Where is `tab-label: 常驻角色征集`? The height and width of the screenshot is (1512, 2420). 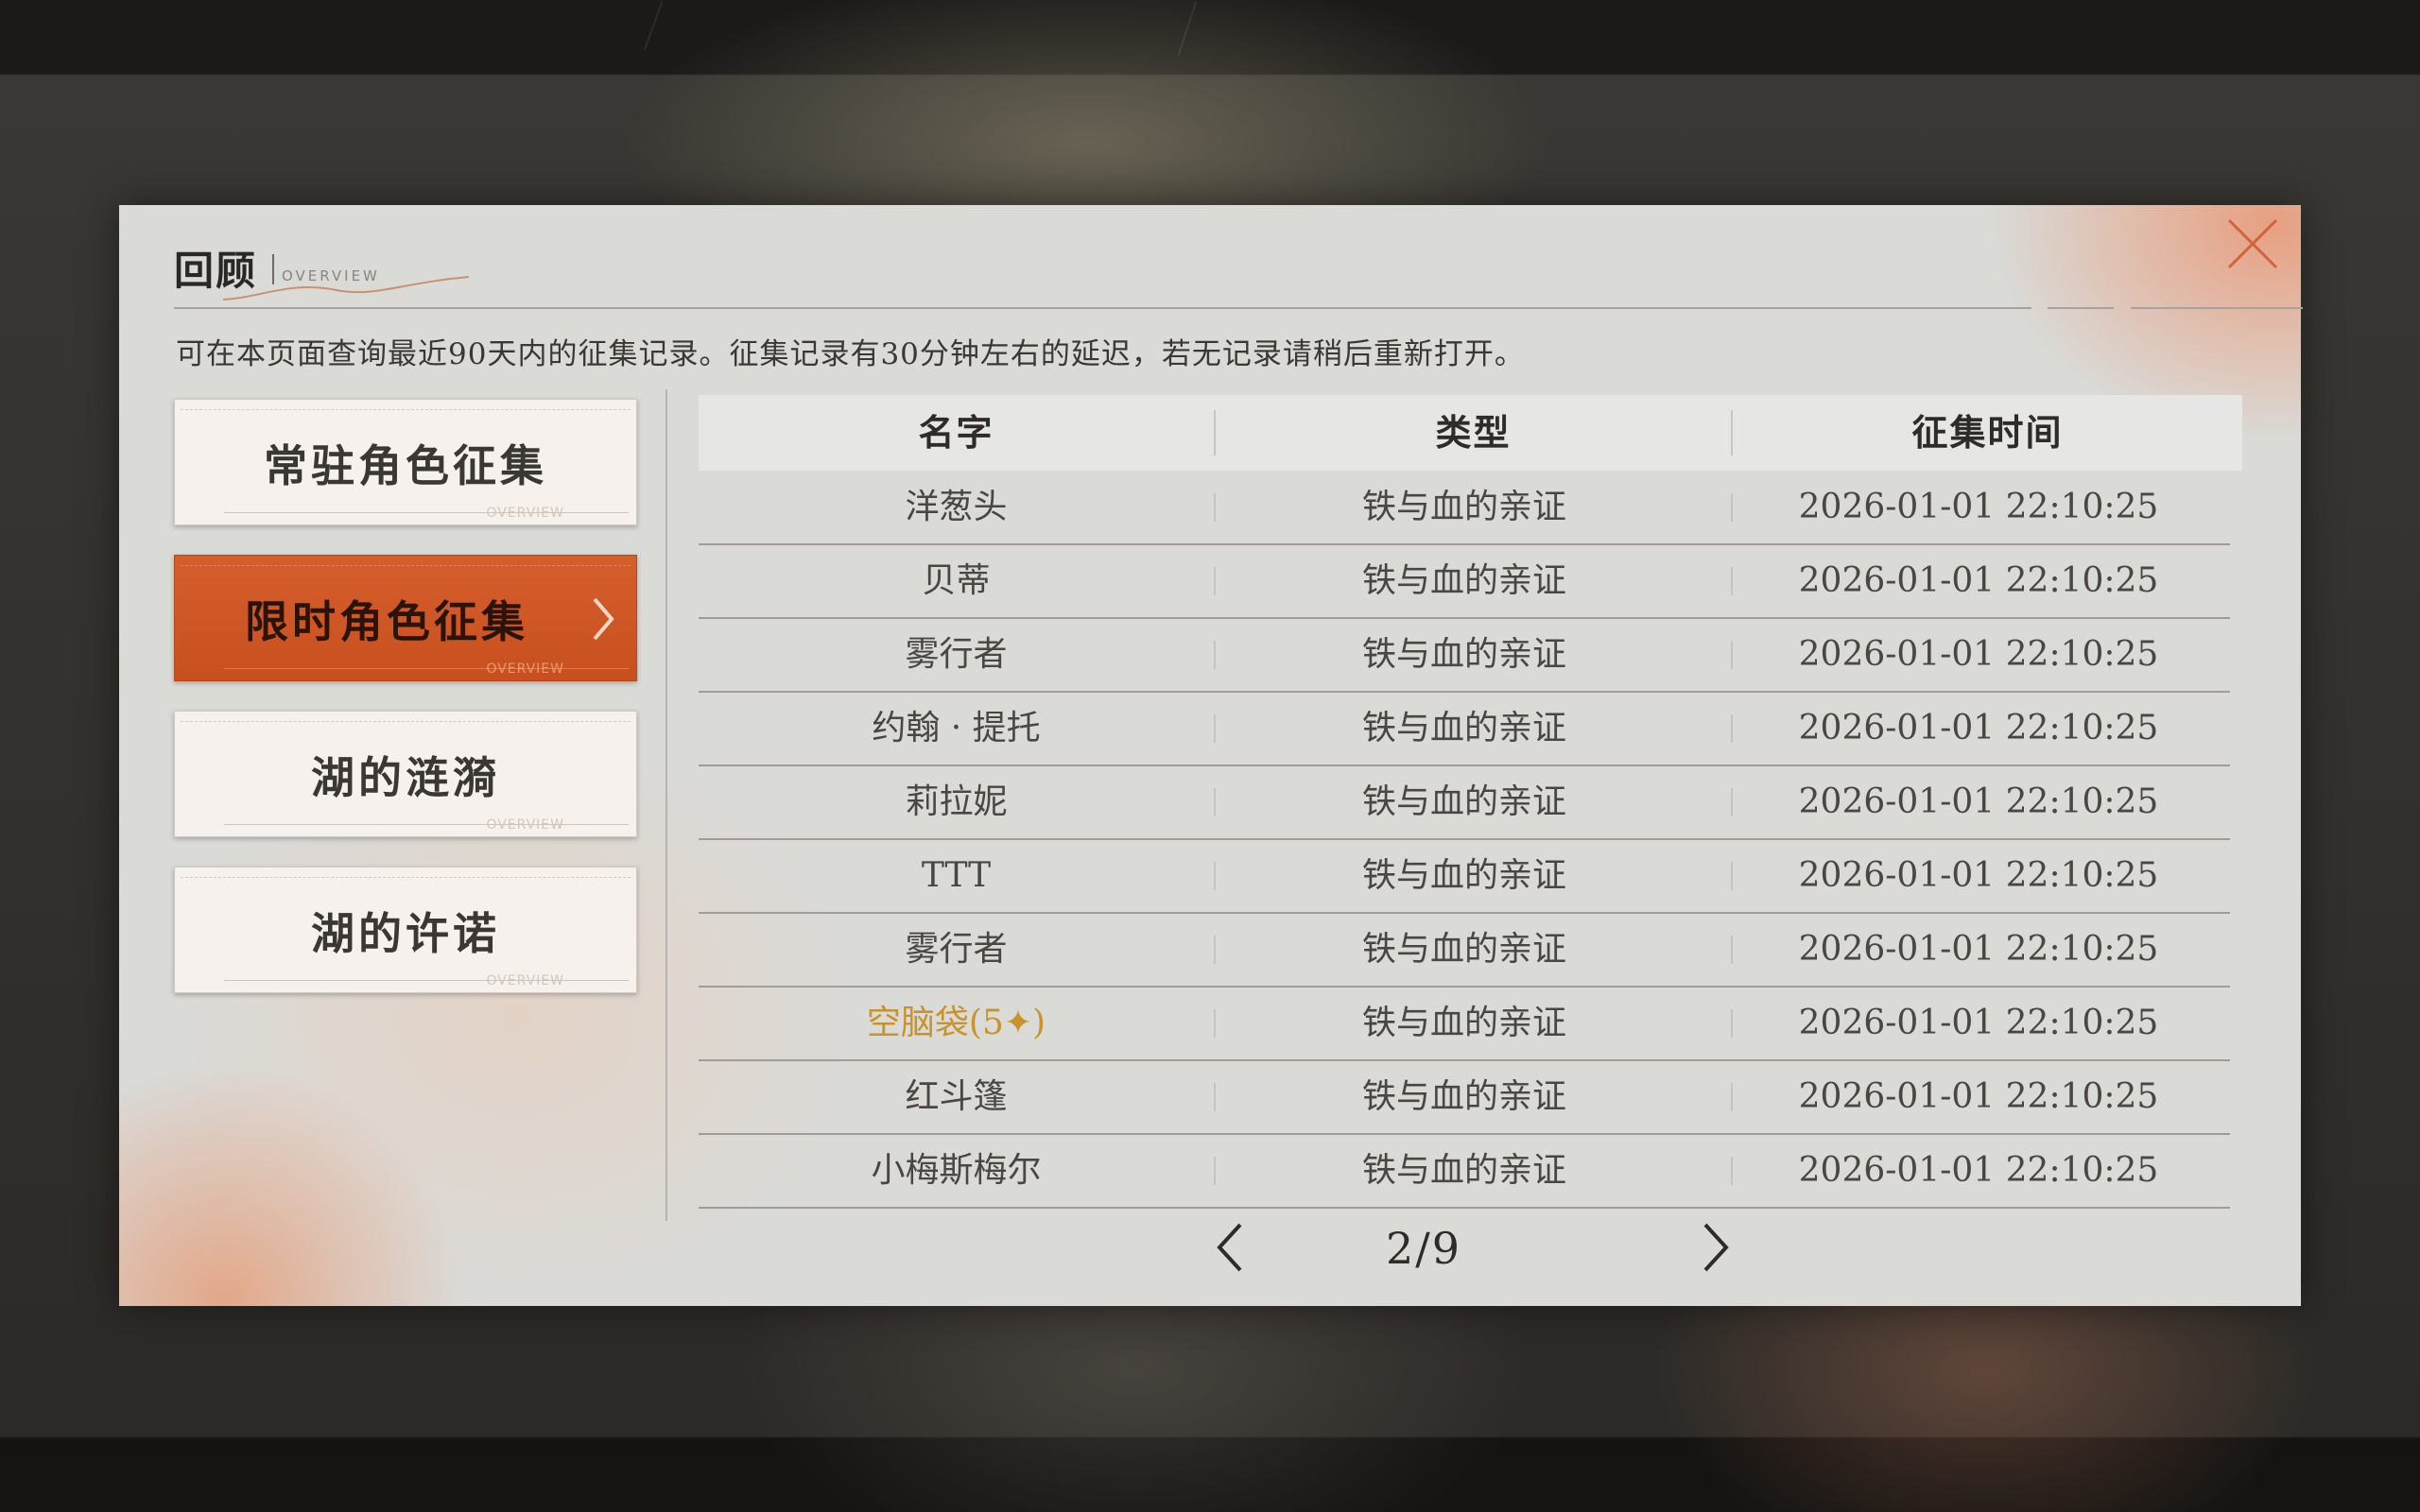
tab-label: 常驻角色征集 is located at coordinates (405, 465).